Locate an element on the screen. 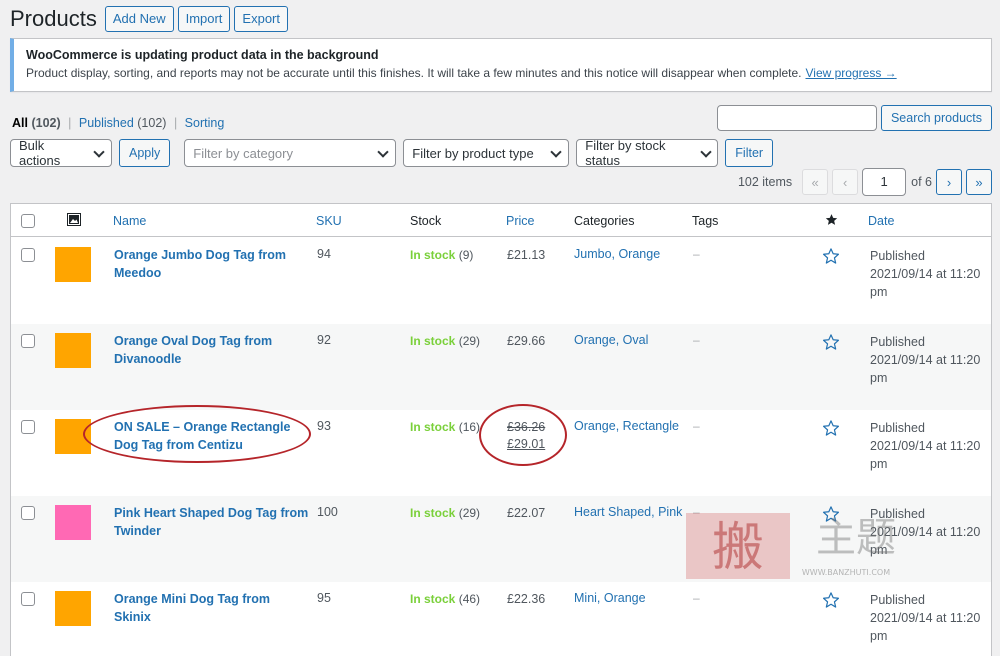 This screenshot has height=656, width=1000. product-categories: Mini, Orange is located at coordinates (610, 598).